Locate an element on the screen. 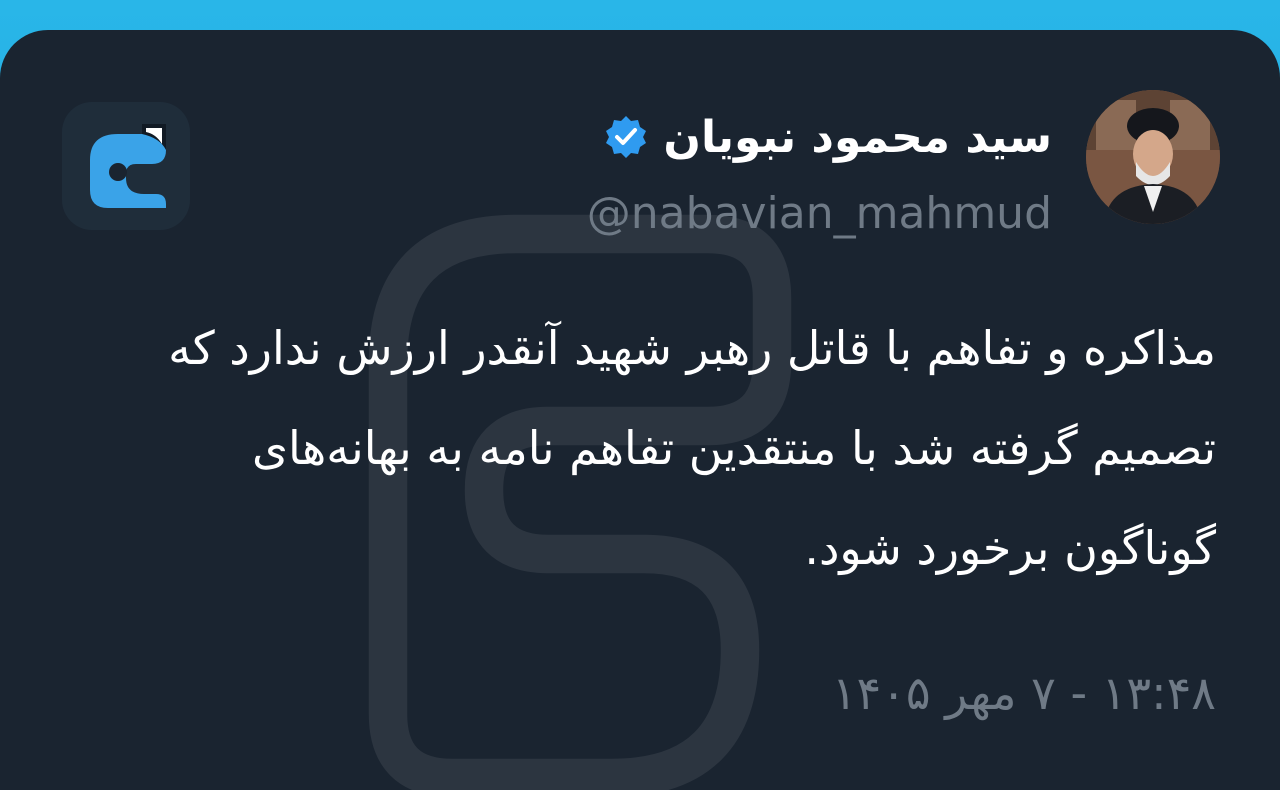 The image size is (1280, 790). tweet-timestamp: ۱۳:۴۸ - ۷ مهر ۱۴۰۵ is located at coordinates (1024, 693).